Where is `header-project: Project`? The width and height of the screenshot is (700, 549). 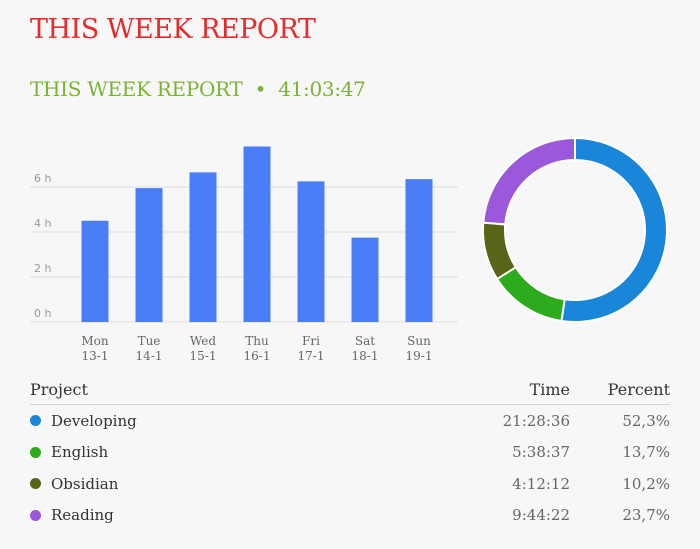
header-project: Project is located at coordinates (59, 389).